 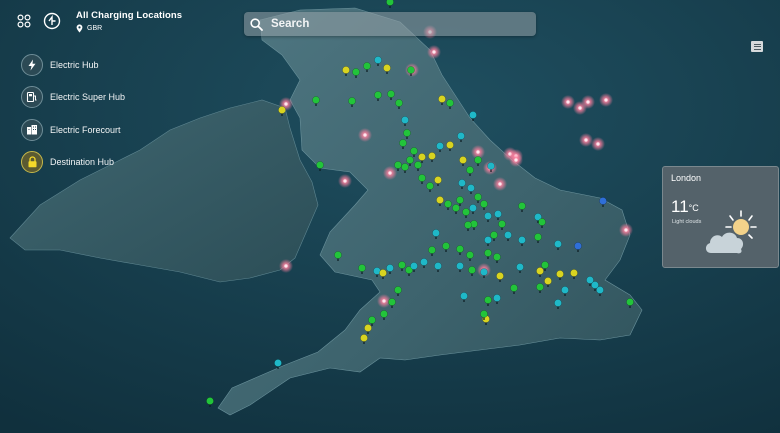 I want to click on charger-icon, so click(x=32, y=97).